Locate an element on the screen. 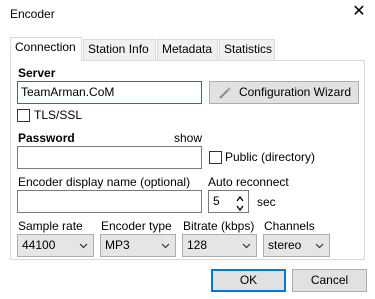  window-title: Encoder is located at coordinates (32, 14).